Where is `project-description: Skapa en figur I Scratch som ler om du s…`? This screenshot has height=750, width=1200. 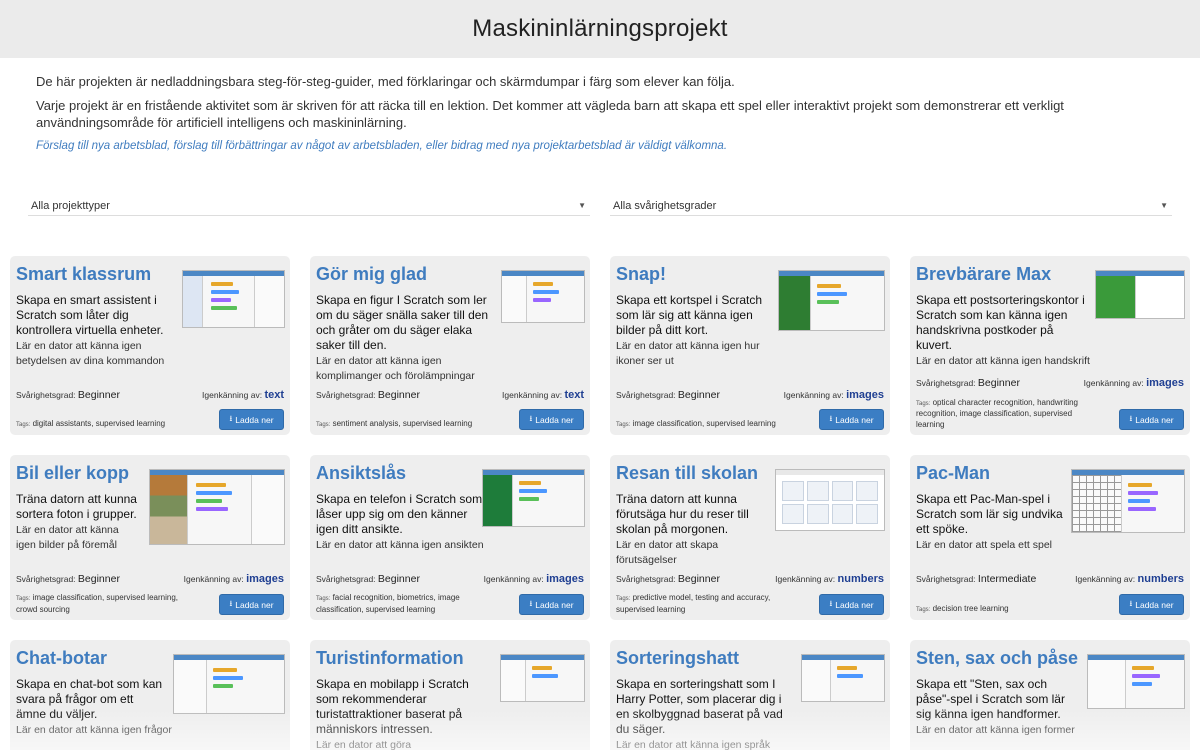
project-description: Skapa en figur I Scratch som ler om du s… is located at coordinates (402, 322).